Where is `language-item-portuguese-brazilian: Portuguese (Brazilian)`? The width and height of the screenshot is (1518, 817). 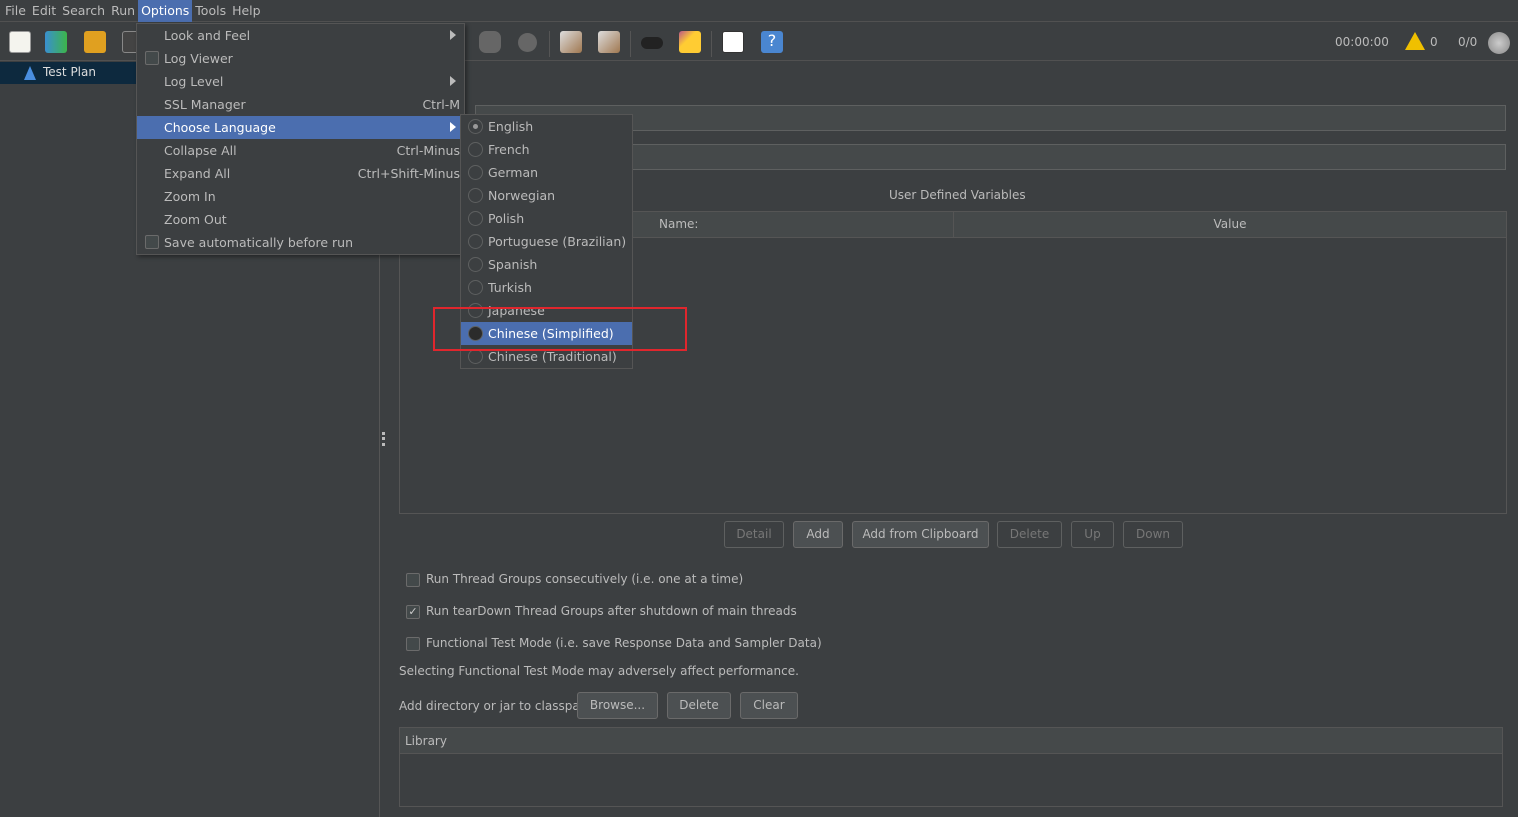 language-item-portuguese-brazilian: Portuguese (Brazilian) is located at coordinates (546, 241).